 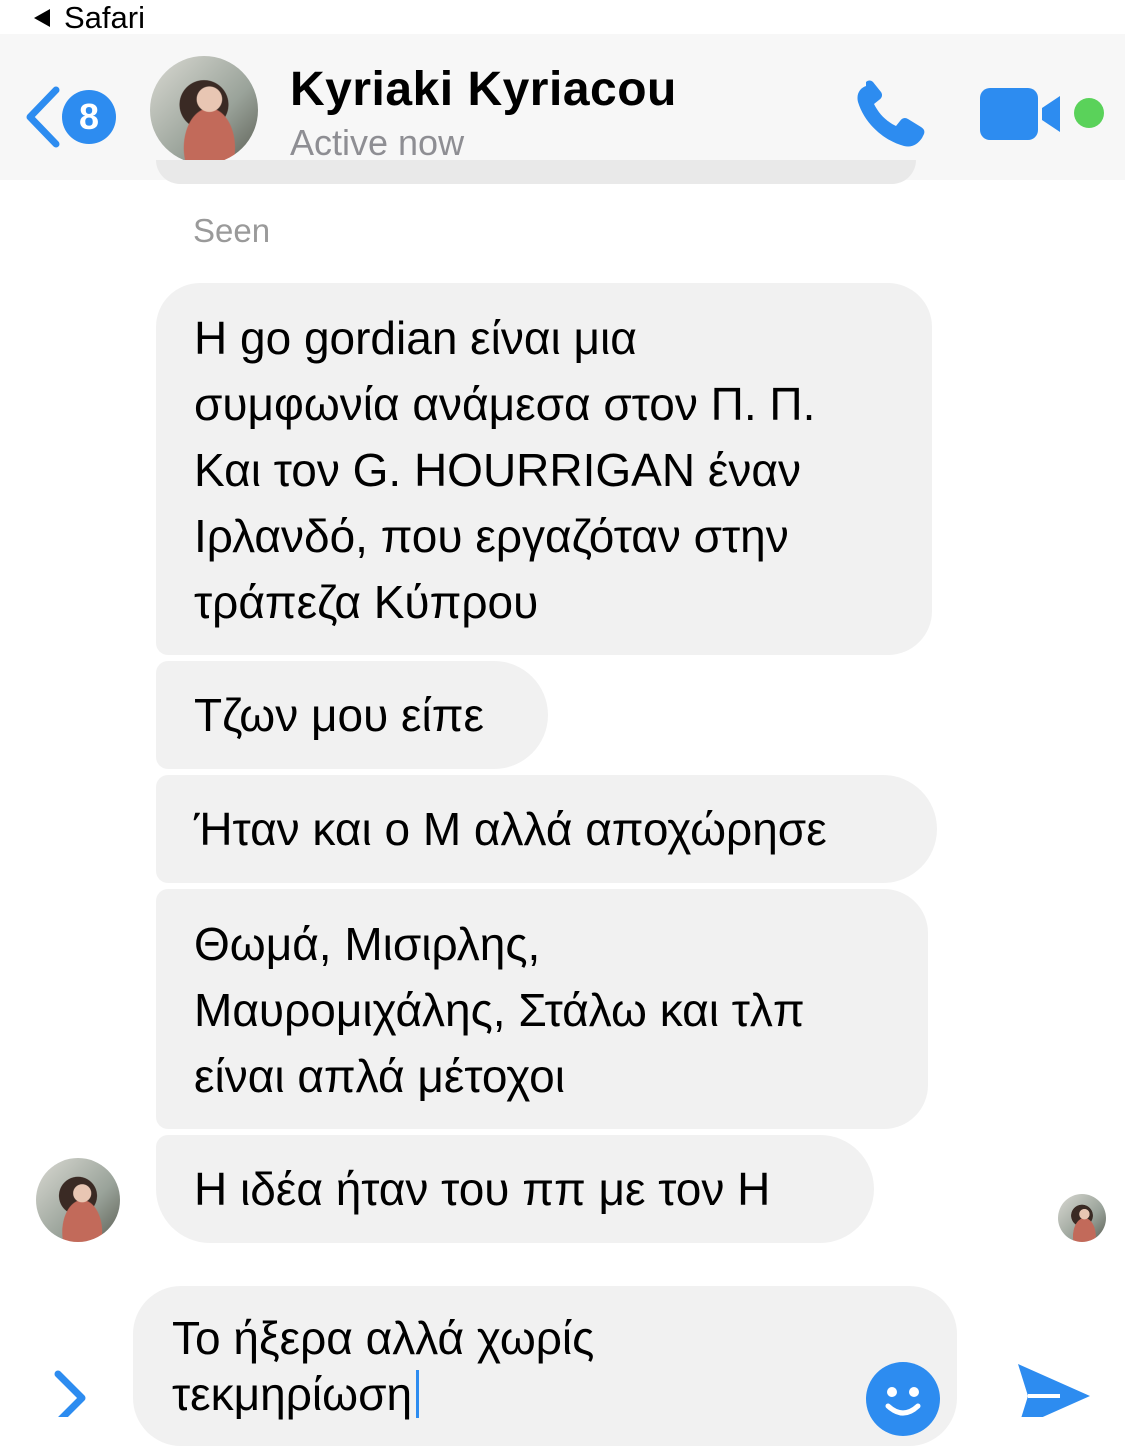 I want to click on message-line: Και τον G. HOURRIGAN έναν, so click(x=497, y=470).